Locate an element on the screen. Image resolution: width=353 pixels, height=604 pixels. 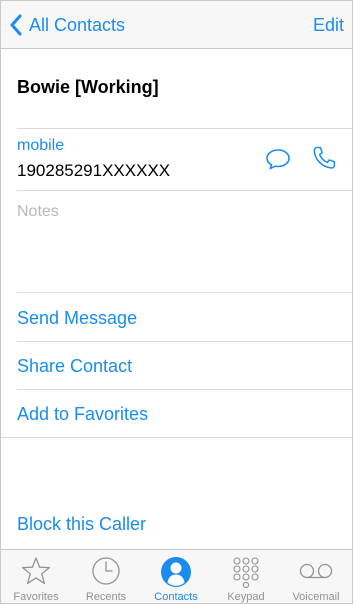
voicemail-icon is located at coordinates (316, 571).